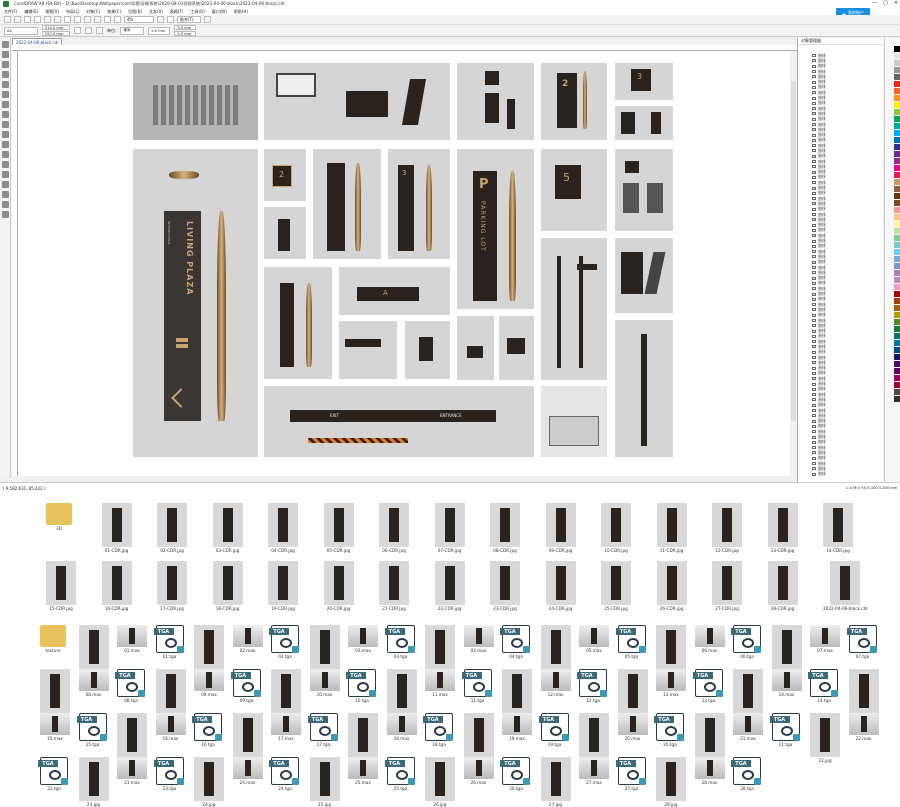  What do you see at coordinates (324, 650) in the screenshot?
I see `file-item: 03.jpg` at bounding box center [324, 650].